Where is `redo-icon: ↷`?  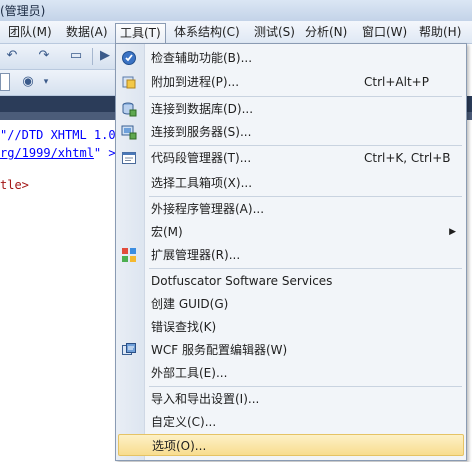 redo-icon: ↷ is located at coordinates (44, 56).